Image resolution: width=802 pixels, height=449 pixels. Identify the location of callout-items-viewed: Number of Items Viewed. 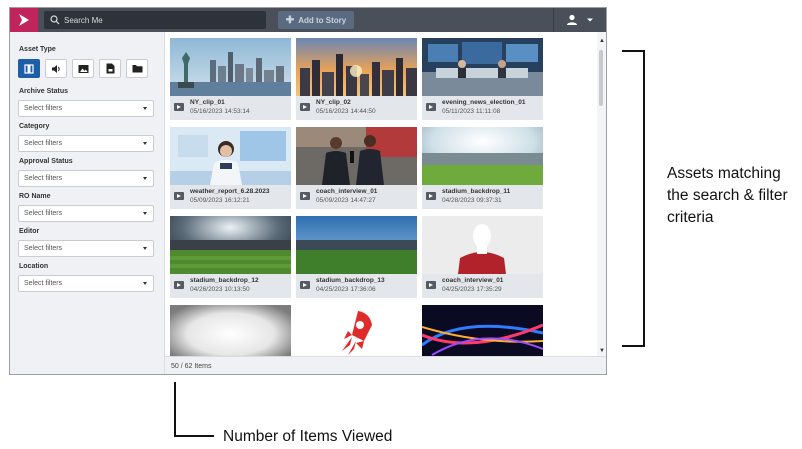
(308, 436).